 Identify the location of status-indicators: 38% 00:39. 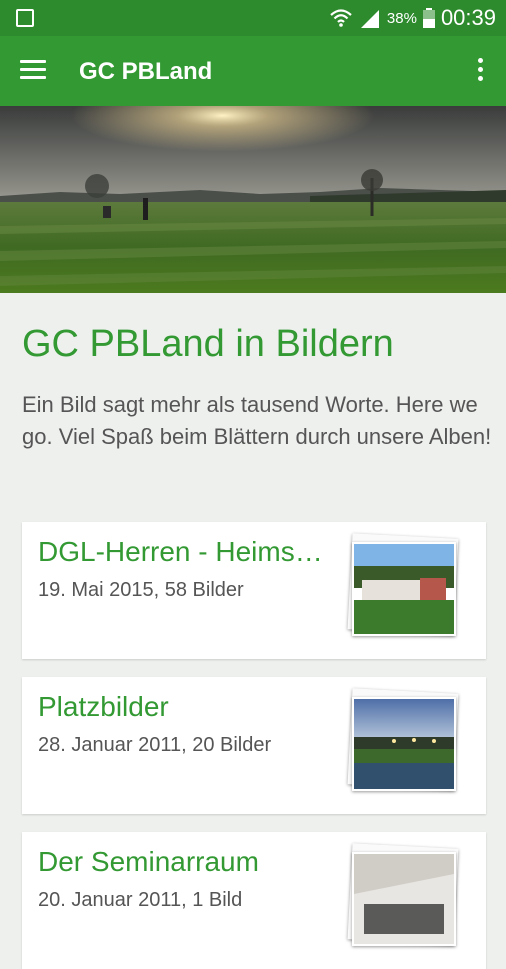
(412, 18).